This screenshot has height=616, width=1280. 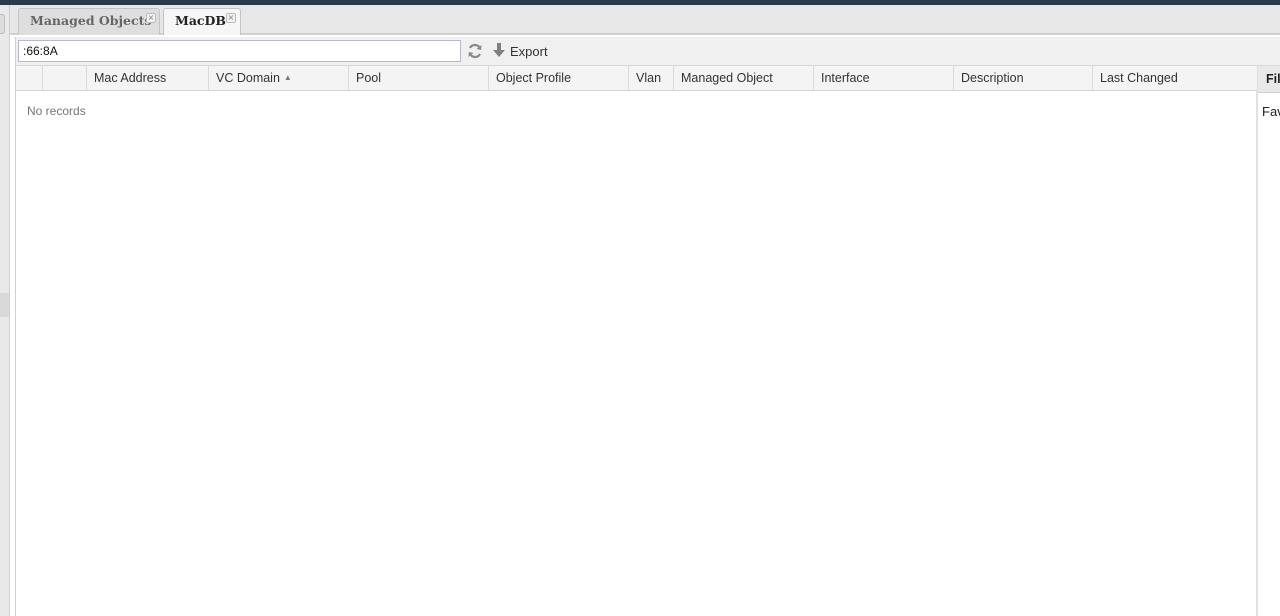 I want to click on column-header-checkbox, so click(x=29, y=78).